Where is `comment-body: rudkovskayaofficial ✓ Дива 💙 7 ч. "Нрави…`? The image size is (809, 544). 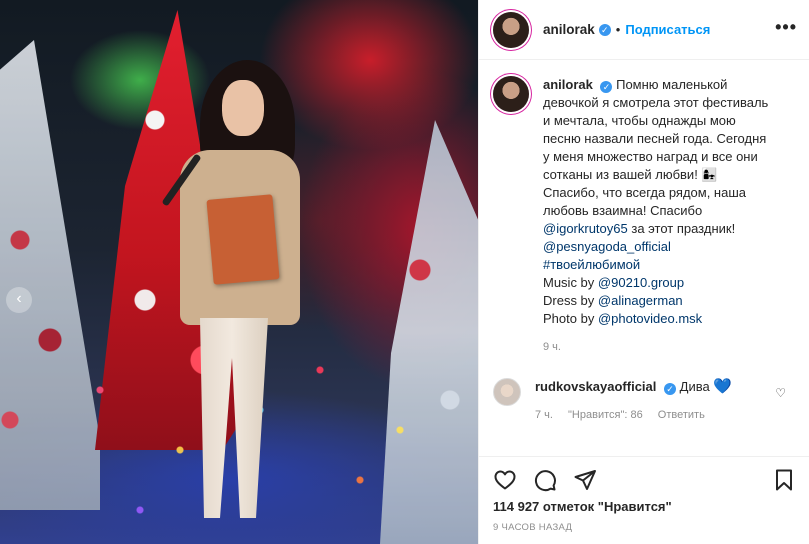 comment-body: rudkovskayaofficial ✓ Дива 💙 7 ч. "Нрави… is located at coordinates (633, 401).